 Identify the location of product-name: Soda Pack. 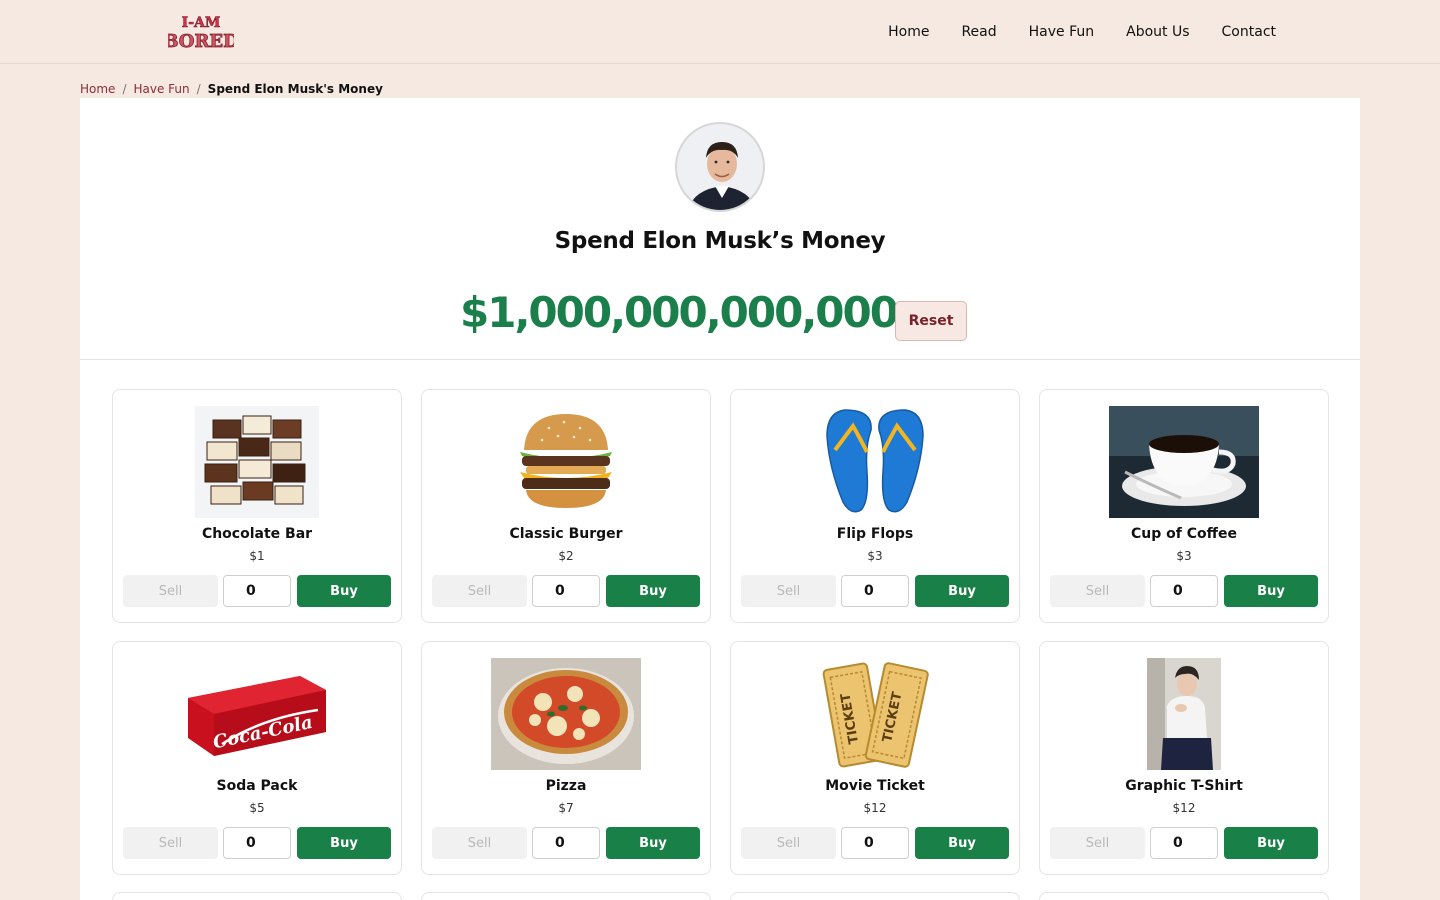
(257, 786).